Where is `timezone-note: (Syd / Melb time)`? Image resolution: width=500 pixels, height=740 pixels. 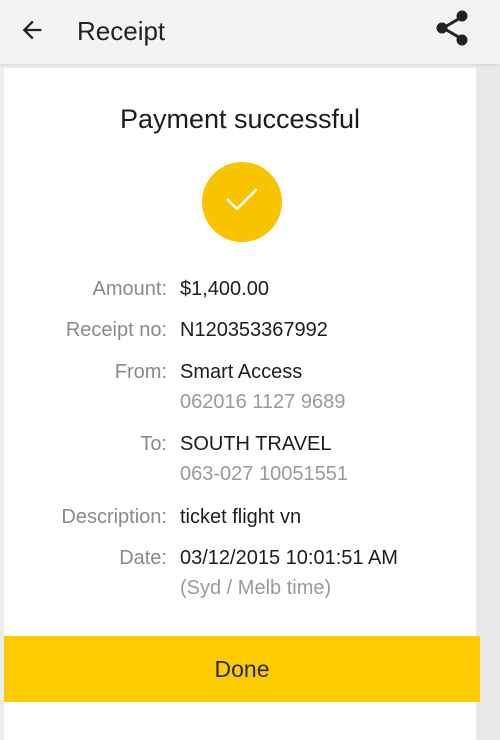
timezone-note: (Syd / Melb time) is located at coordinates (256, 588).